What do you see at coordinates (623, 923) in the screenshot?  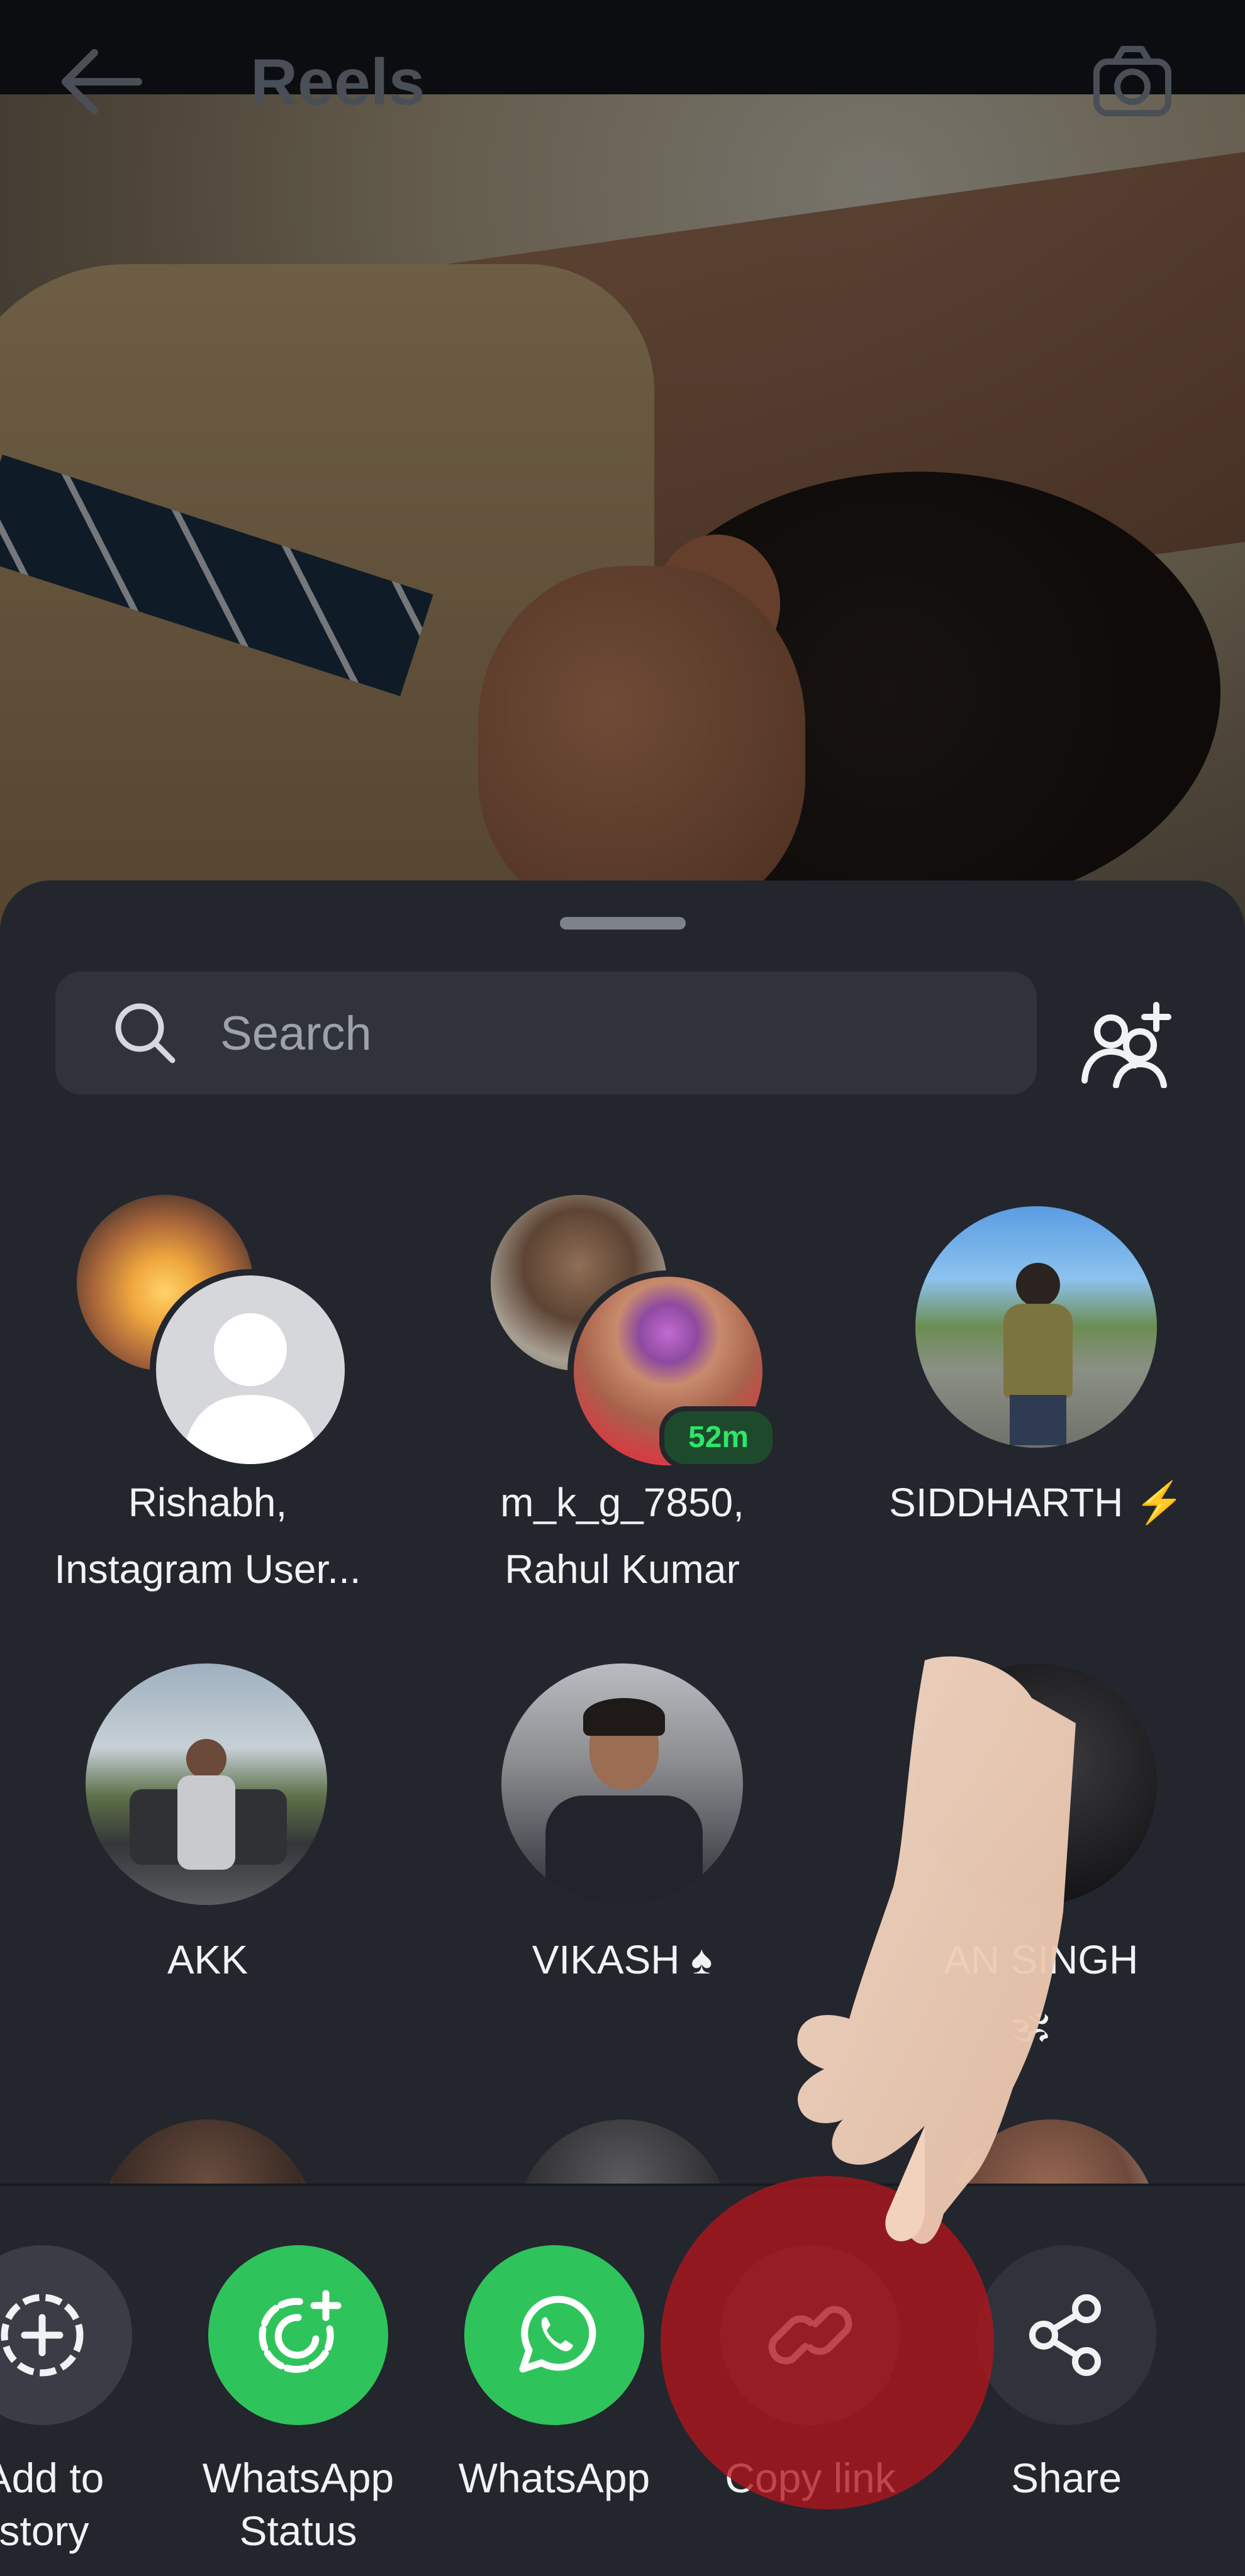 I see `sheet-drag-handle` at bounding box center [623, 923].